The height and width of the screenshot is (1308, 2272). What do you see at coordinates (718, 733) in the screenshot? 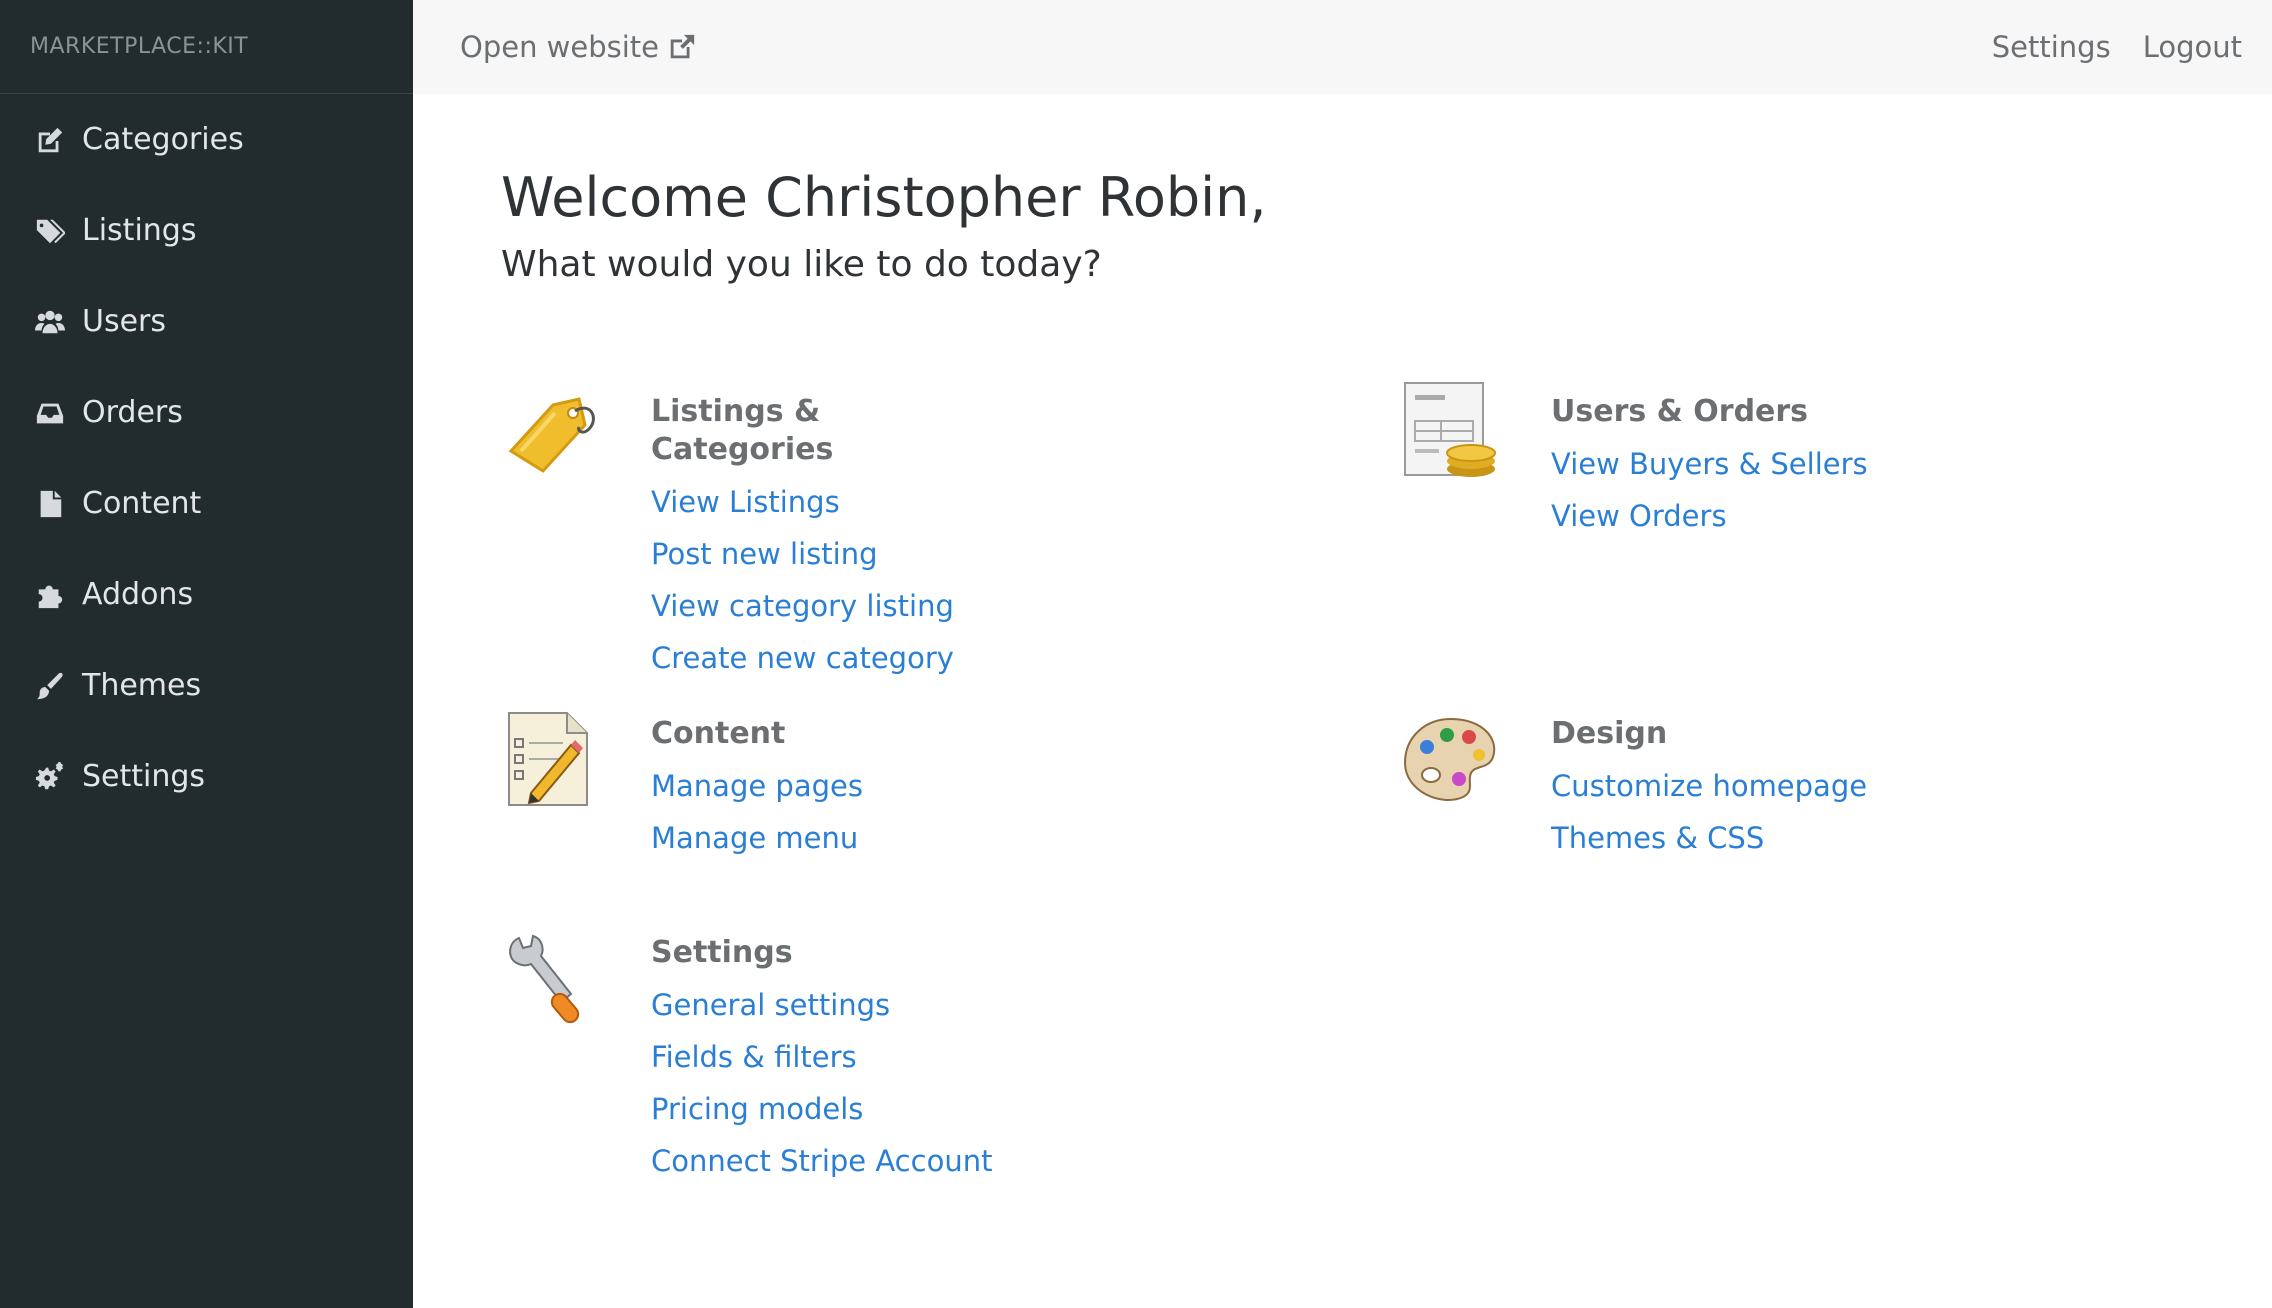
I see `section-title: Content` at bounding box center [718, 733].